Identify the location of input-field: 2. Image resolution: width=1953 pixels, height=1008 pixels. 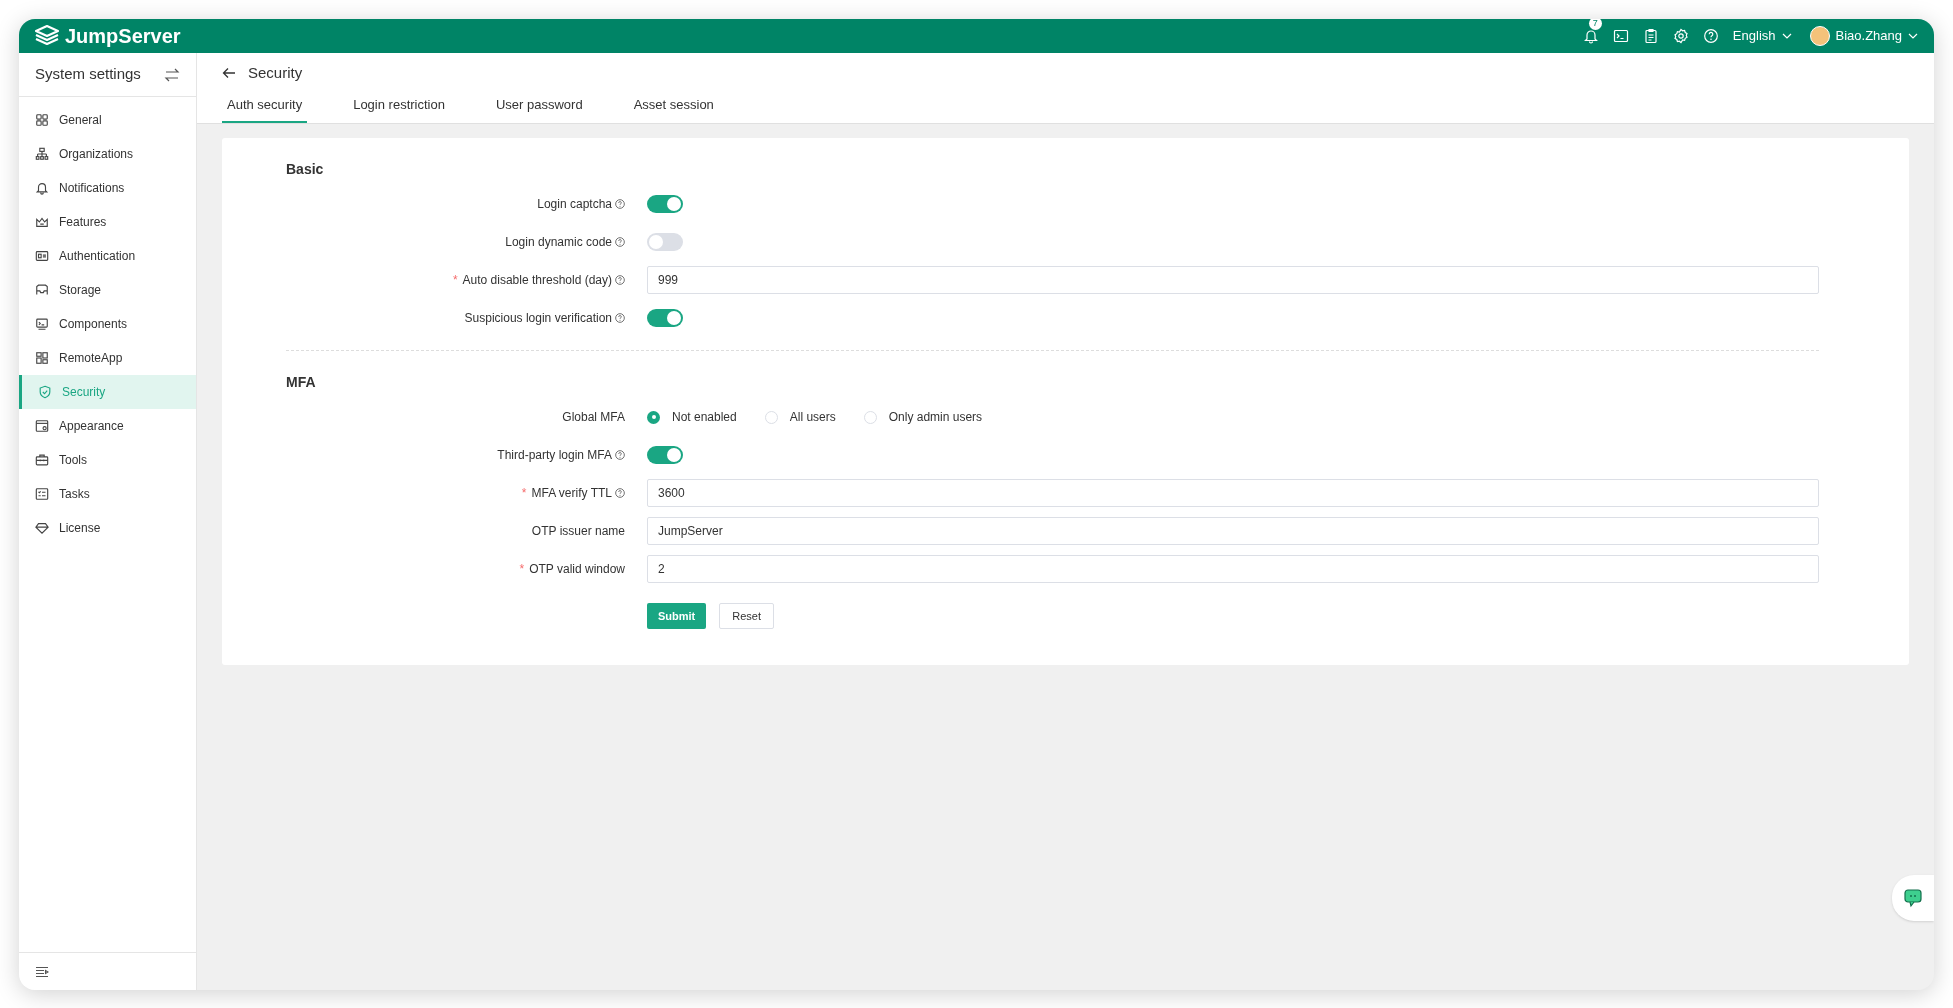
(1233, 569).